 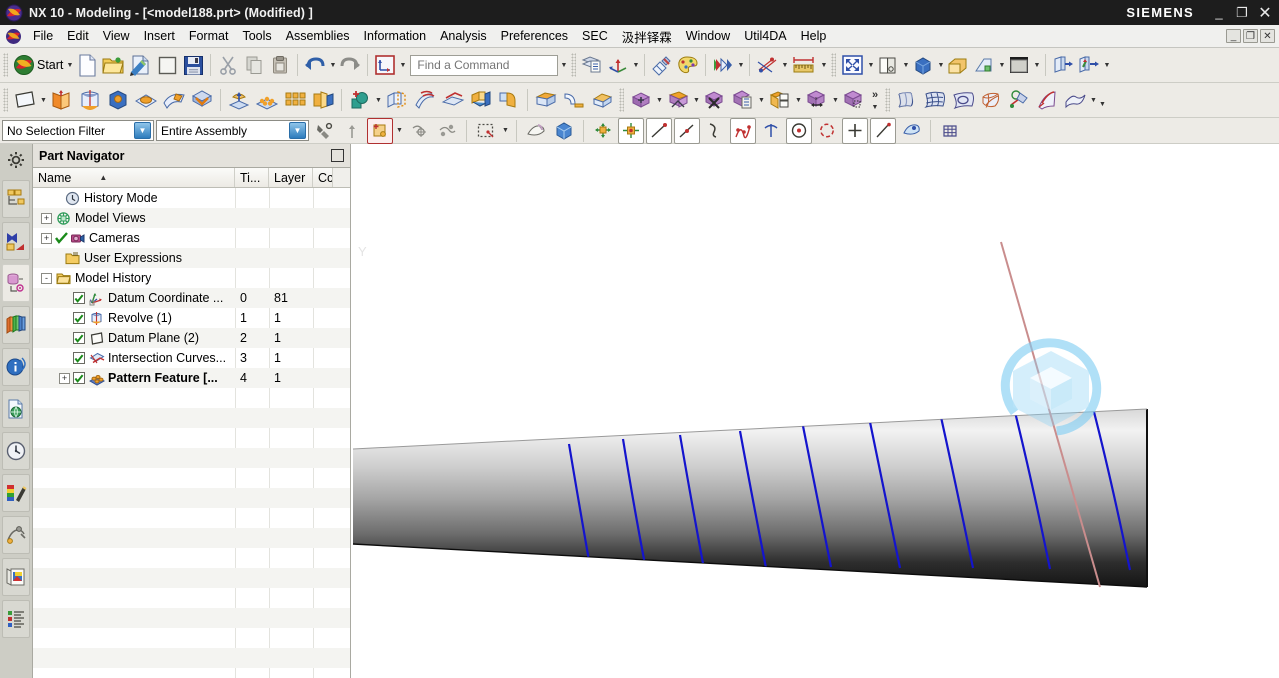 I want to click on snap-point-on-curve-button, so click(x=715, y=131).